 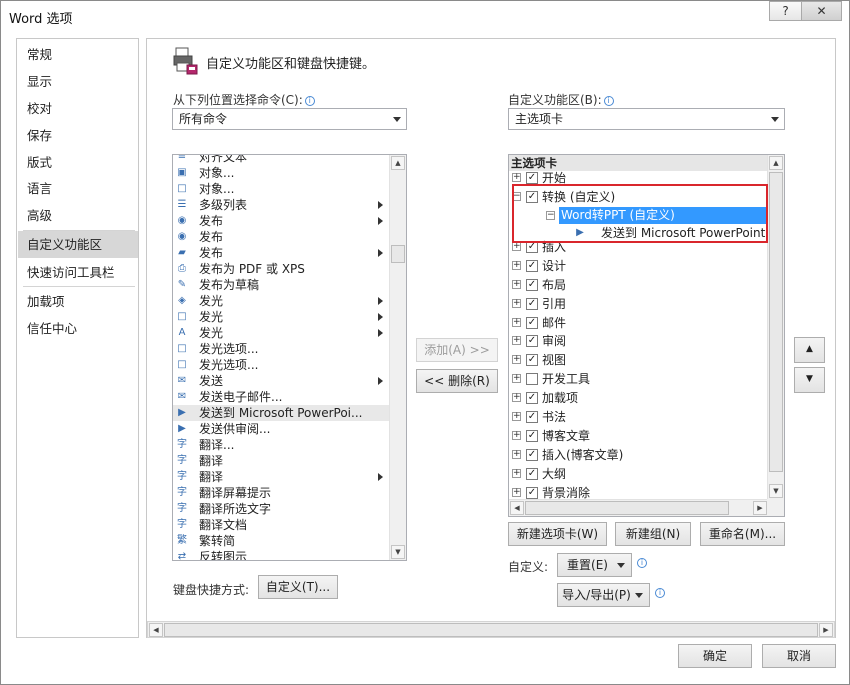 What do you see at coordinates (281, 493) in the screenshot?
I see `command-item: 字 翻译屏幕提示` at bounding box center [281, 493].